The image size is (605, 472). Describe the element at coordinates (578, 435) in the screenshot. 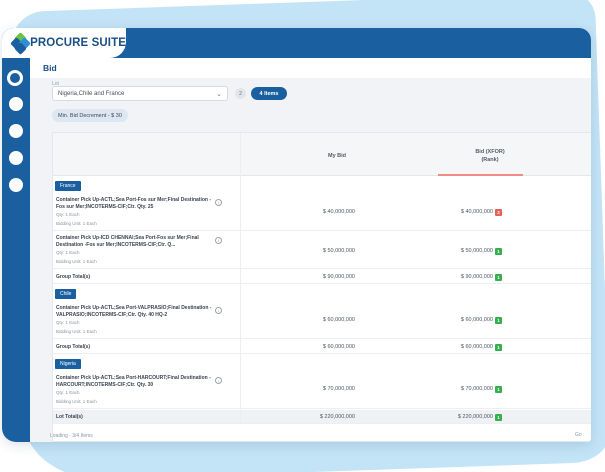

I see `footer-link: Go` at that location.